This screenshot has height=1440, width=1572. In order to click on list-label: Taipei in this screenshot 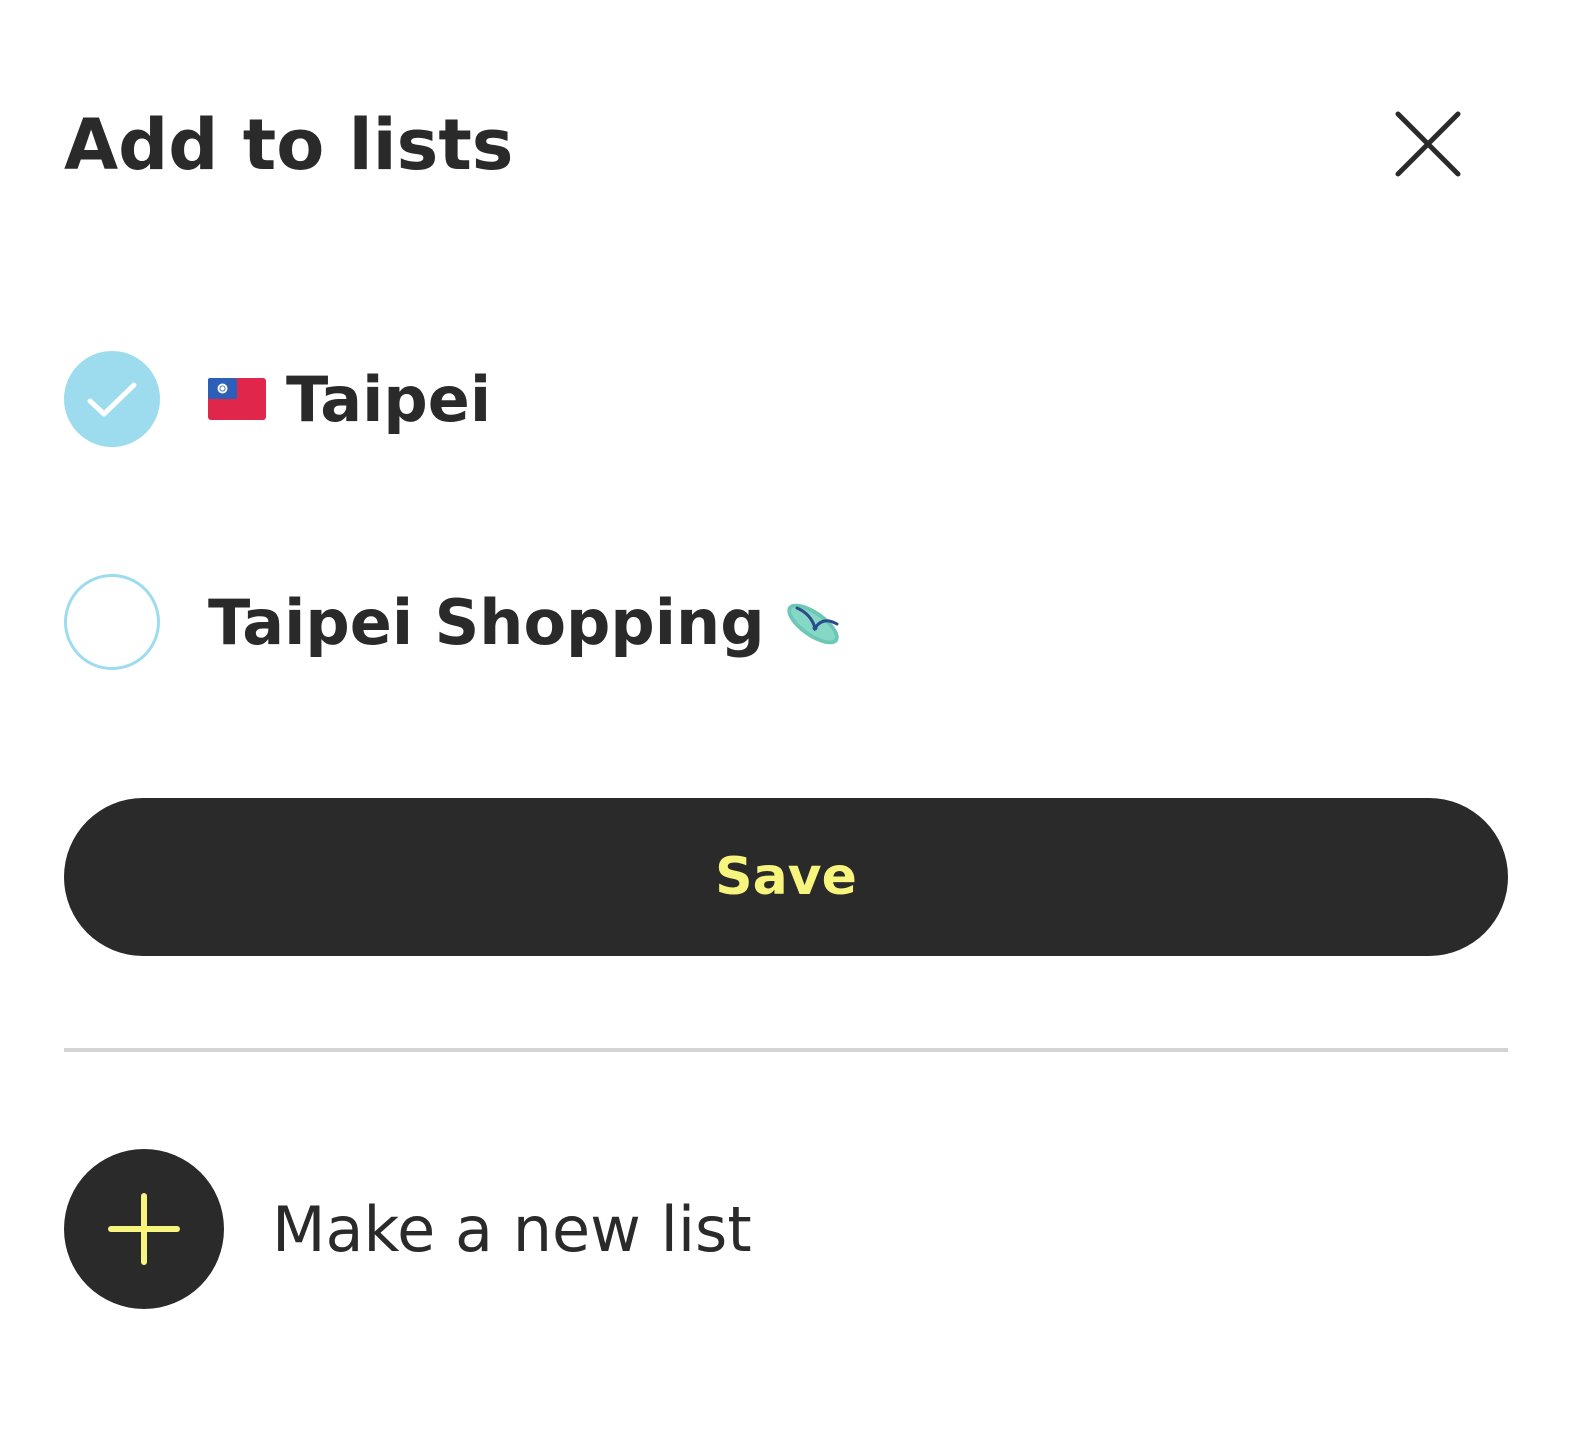, I will do `click(389, 399)`.